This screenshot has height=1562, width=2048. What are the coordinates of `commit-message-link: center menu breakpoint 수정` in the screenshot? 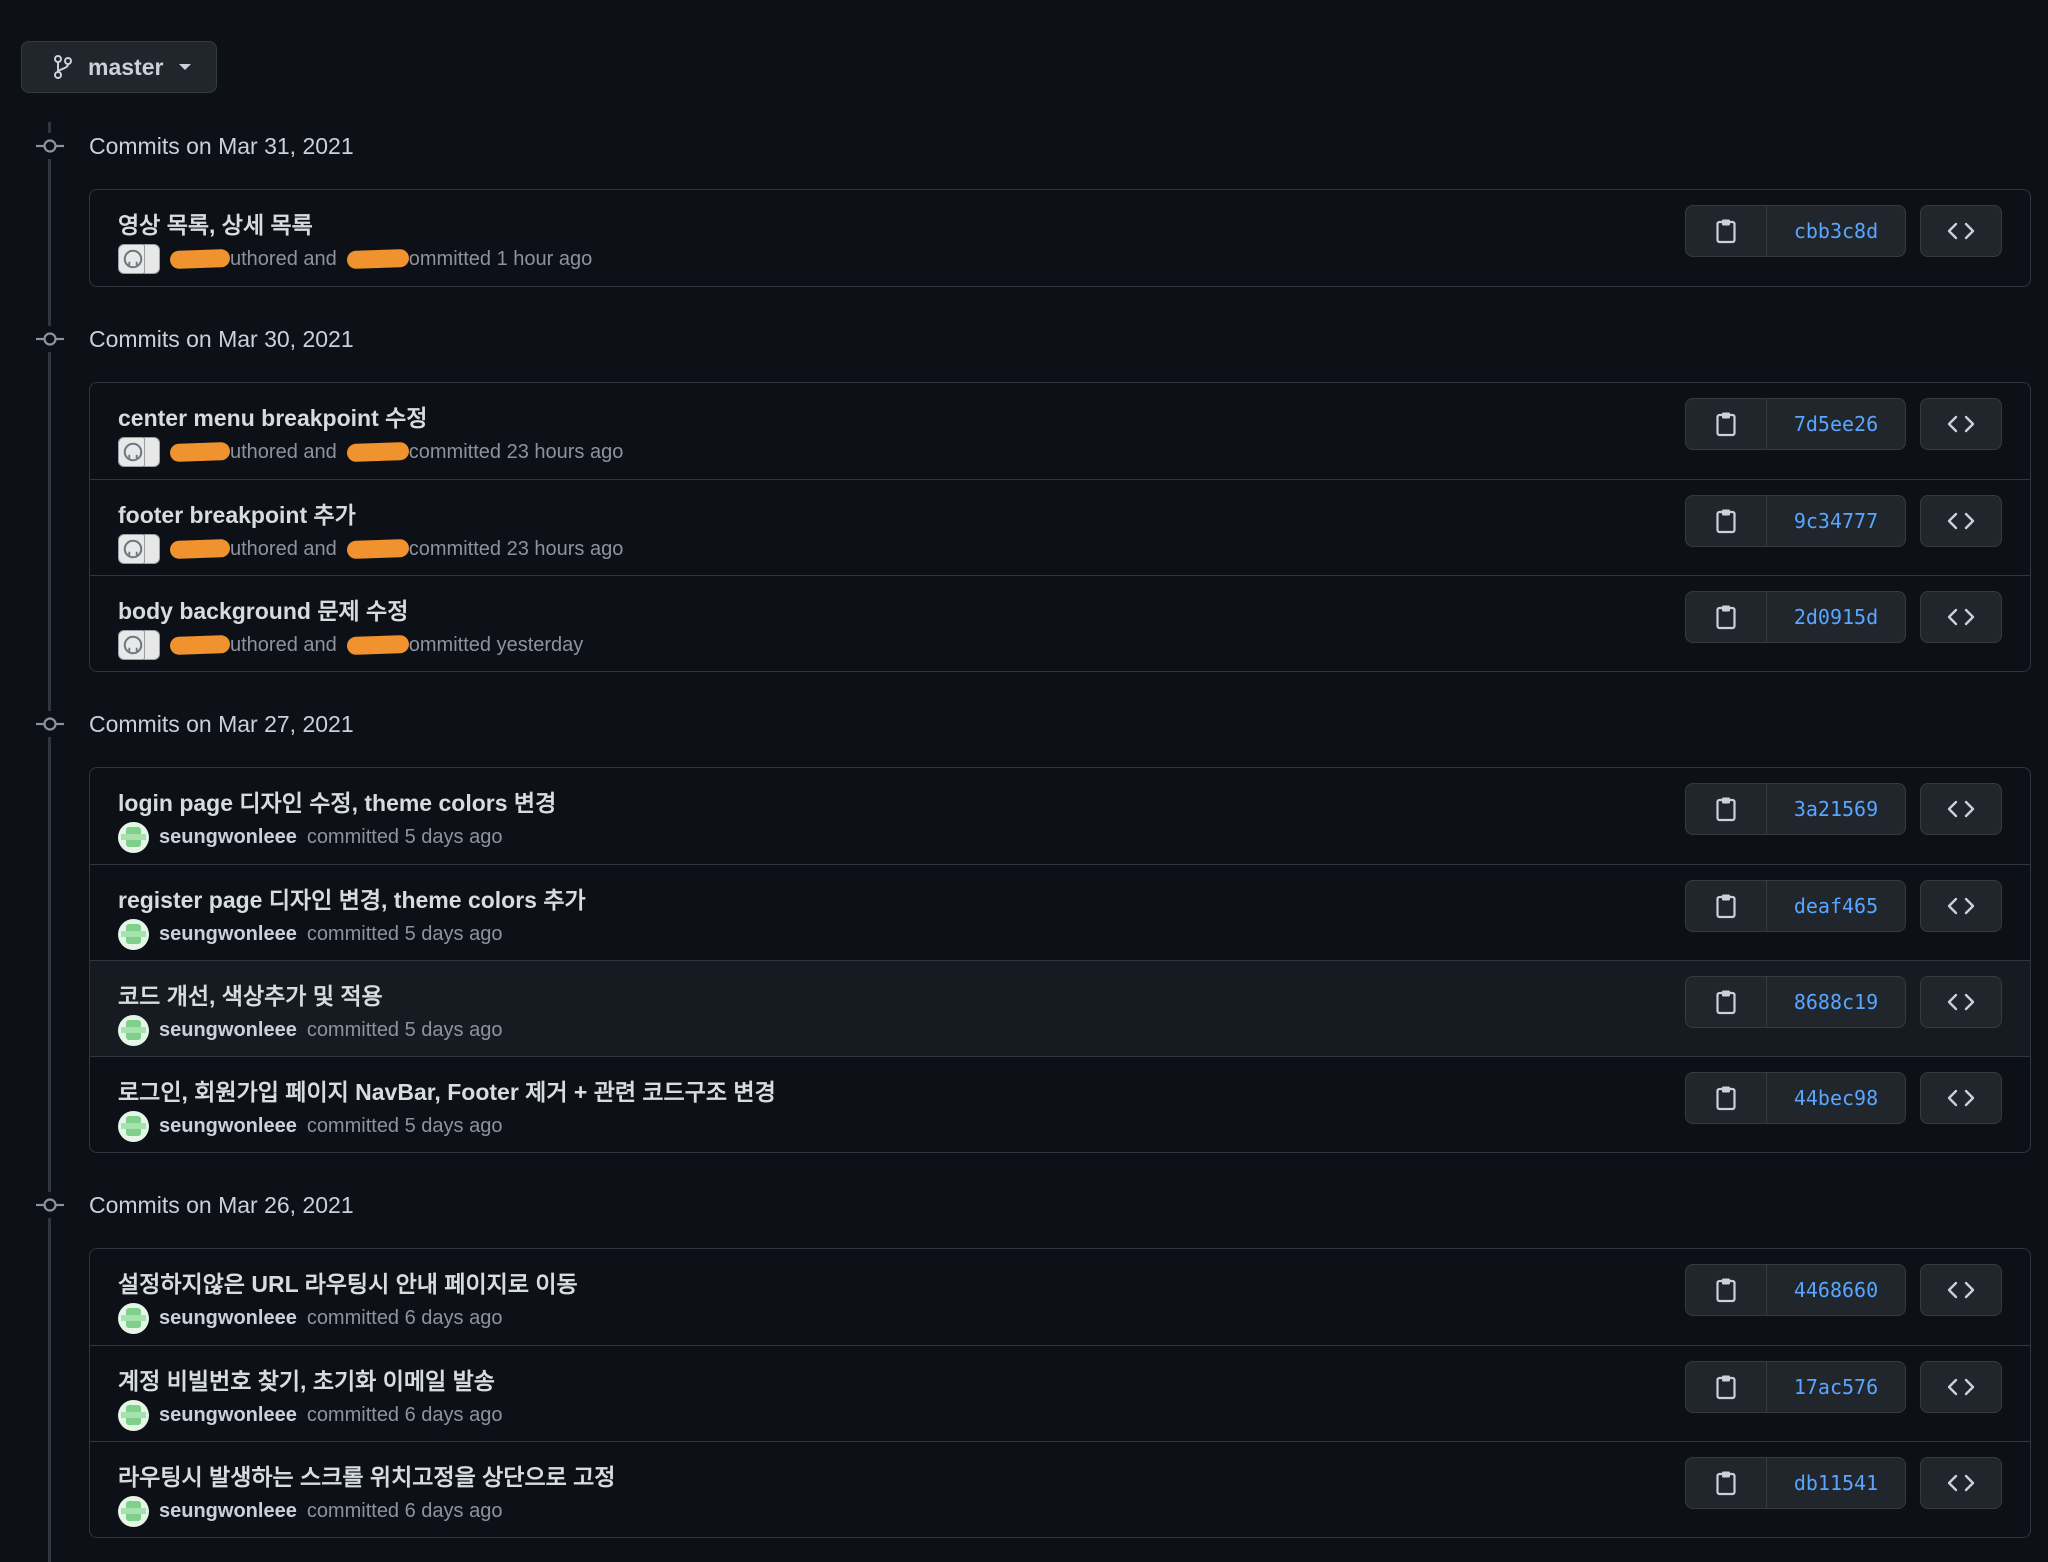 It's located at (272, 416).